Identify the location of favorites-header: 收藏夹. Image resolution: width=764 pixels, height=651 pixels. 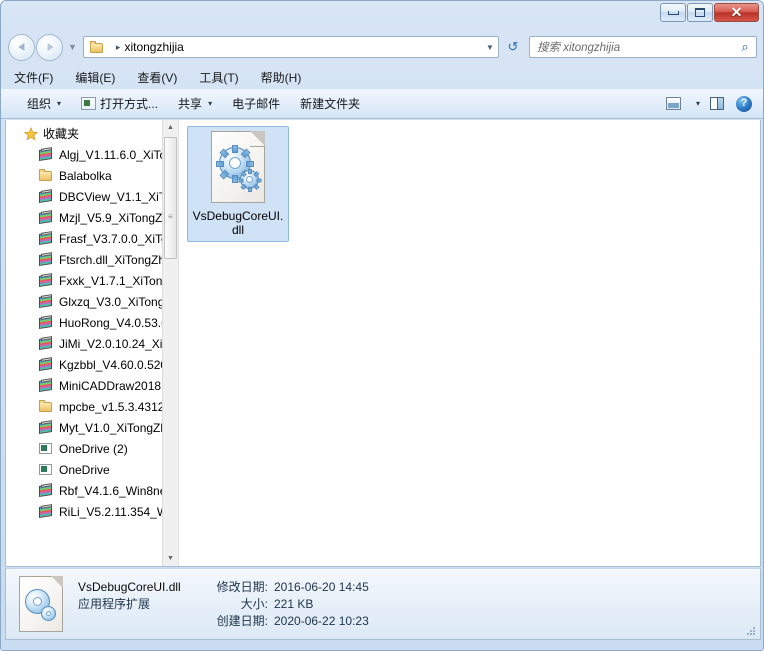
(92, 133).